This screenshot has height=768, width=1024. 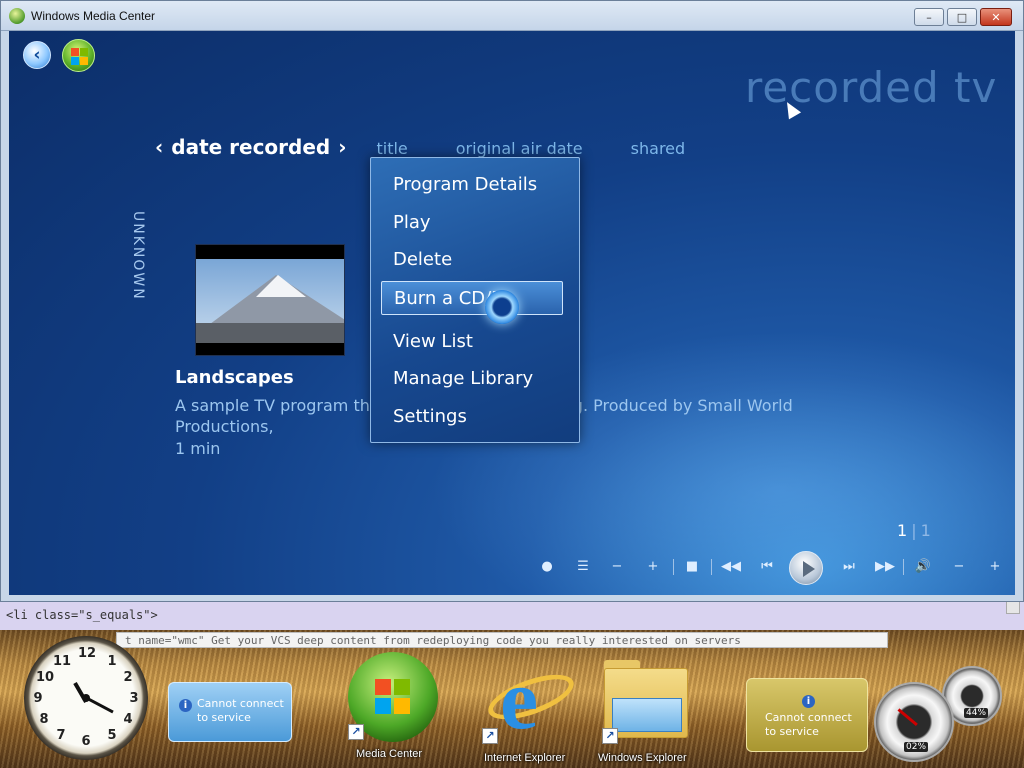 What do you see at coordinates (996, 17) in the screenshot?
I see `close-button: ✕` at bounding box center [996, 17].